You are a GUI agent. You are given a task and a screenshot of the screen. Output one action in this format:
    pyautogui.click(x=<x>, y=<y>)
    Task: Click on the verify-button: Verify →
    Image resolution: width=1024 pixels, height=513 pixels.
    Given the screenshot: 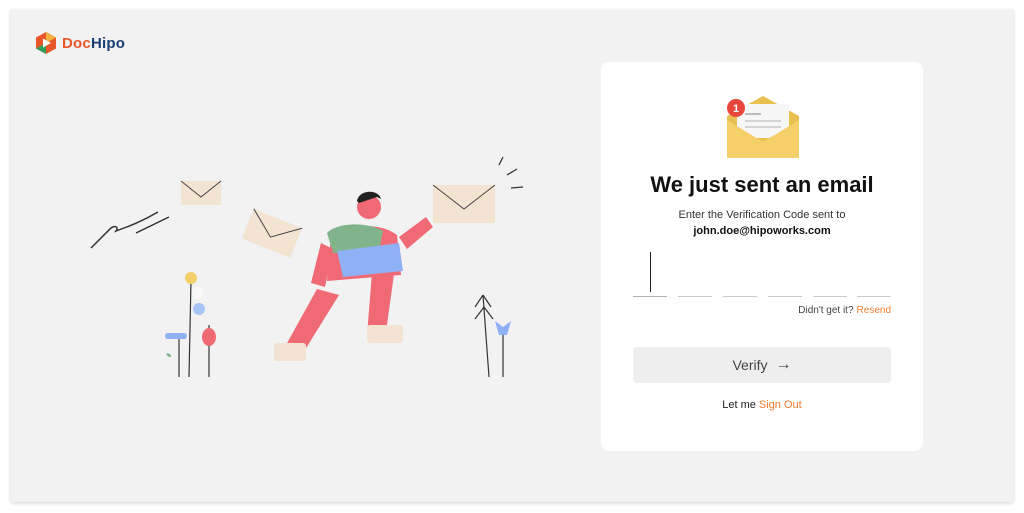 What is the action you would take?
    pyautogui.click(x=762, y=365)
    